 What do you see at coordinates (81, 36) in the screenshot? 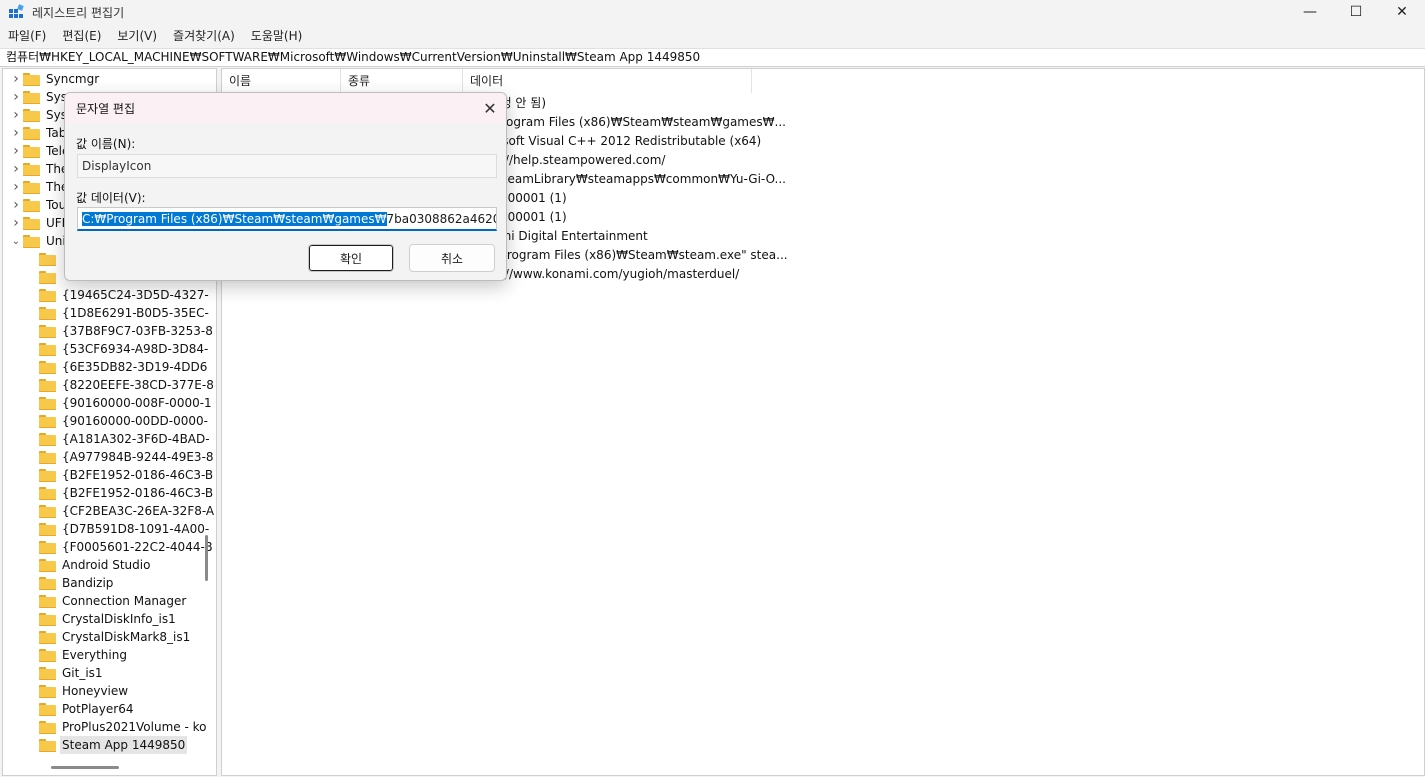
I see `menu-edit: 편집(E)` at bounding box center [81, 36].